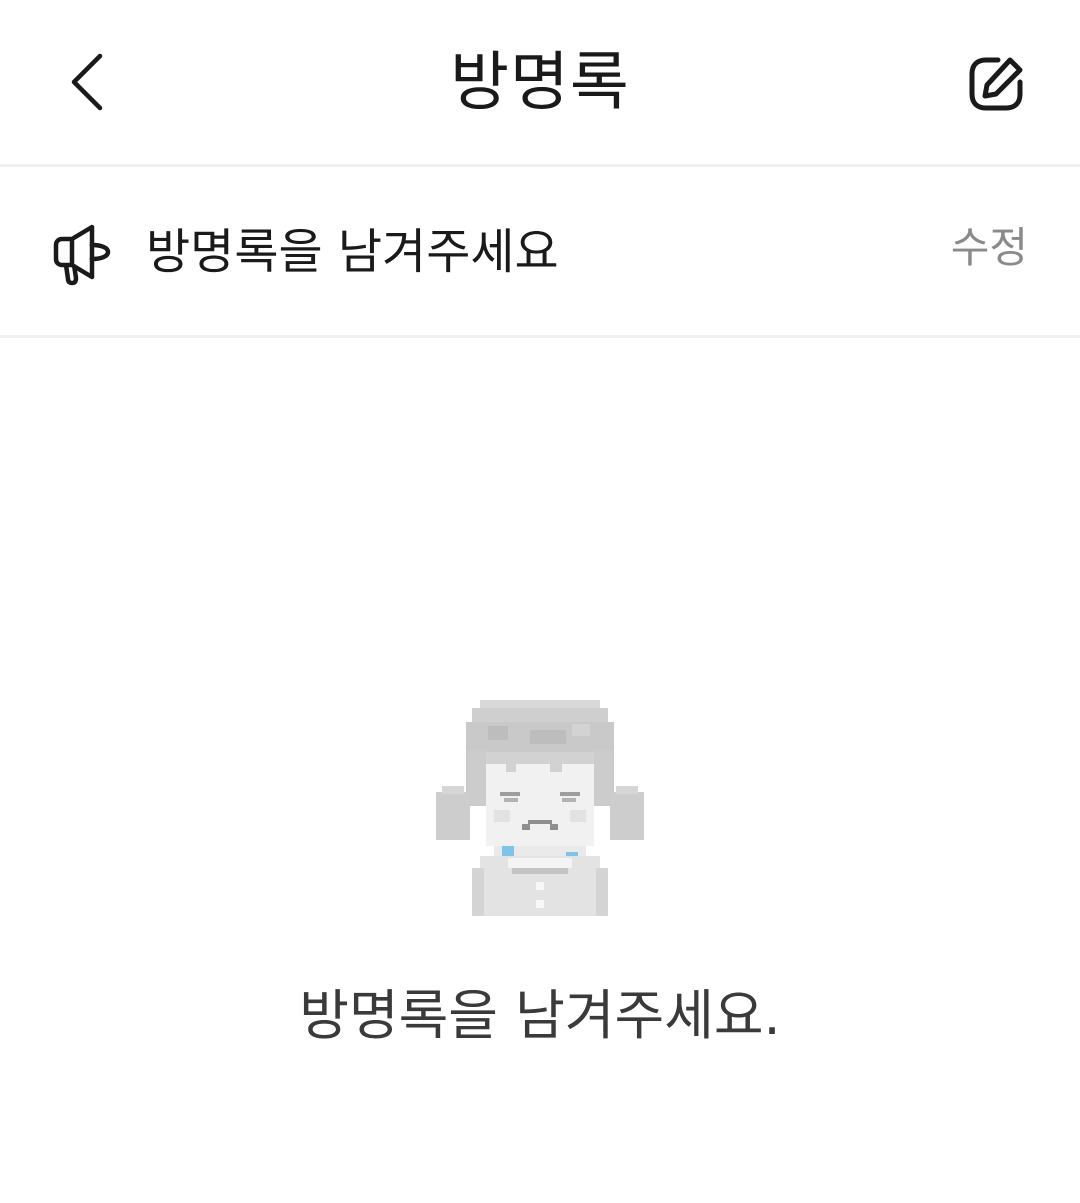 The image size is (1080, 1203). I want to click on crying-girl-pixel-illustration, so click(540, 808).